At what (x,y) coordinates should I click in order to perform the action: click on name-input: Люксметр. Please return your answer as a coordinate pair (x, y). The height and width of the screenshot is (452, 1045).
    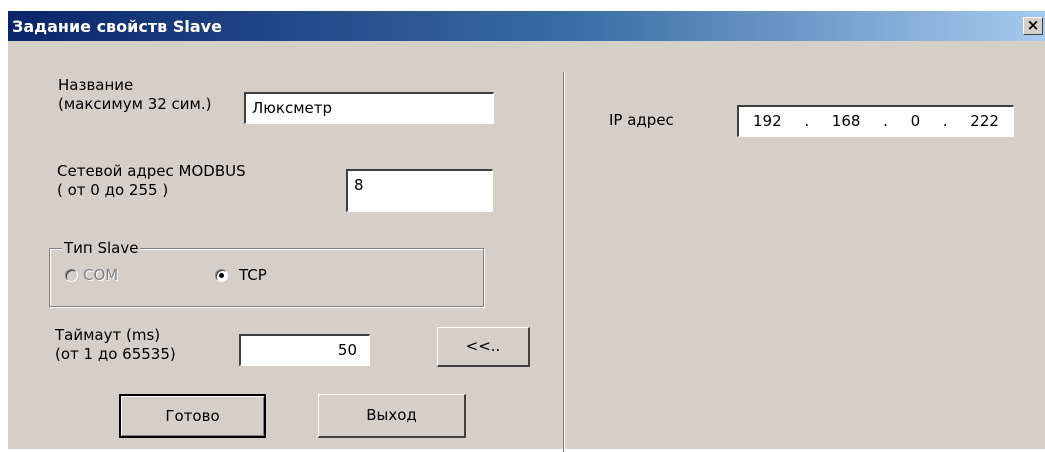
    Looking at the image, I should click on (369, 108).